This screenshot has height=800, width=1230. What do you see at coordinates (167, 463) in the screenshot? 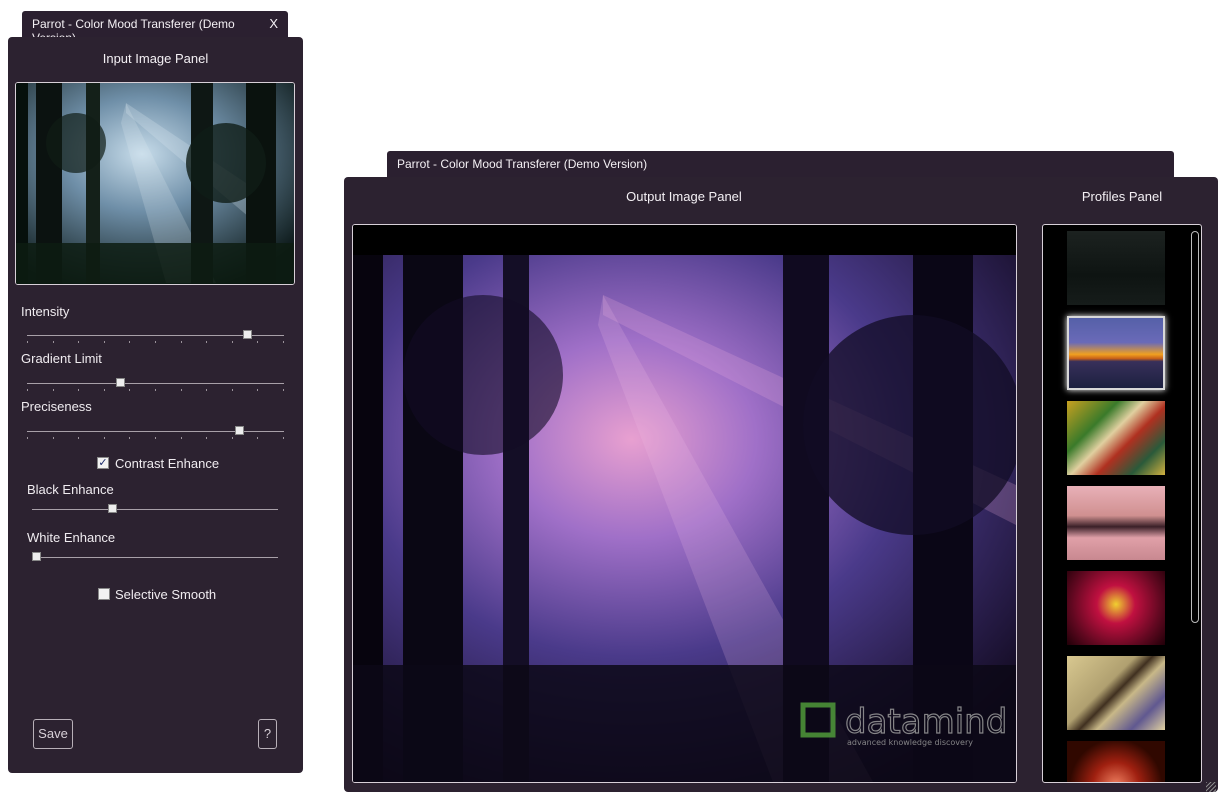
I see `contrast-enhance-label: Contrast Enhance` at bounding box center [167, 463].